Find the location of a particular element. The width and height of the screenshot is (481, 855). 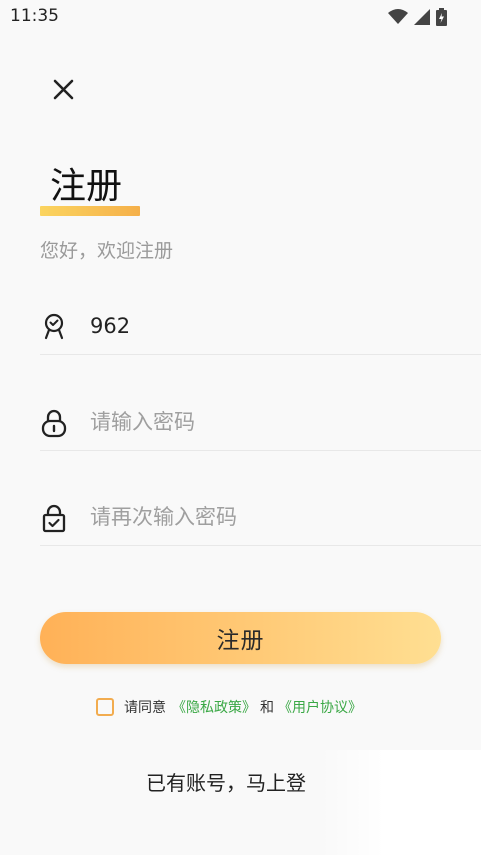

wifi-icon is located at coordinates (398, 16).